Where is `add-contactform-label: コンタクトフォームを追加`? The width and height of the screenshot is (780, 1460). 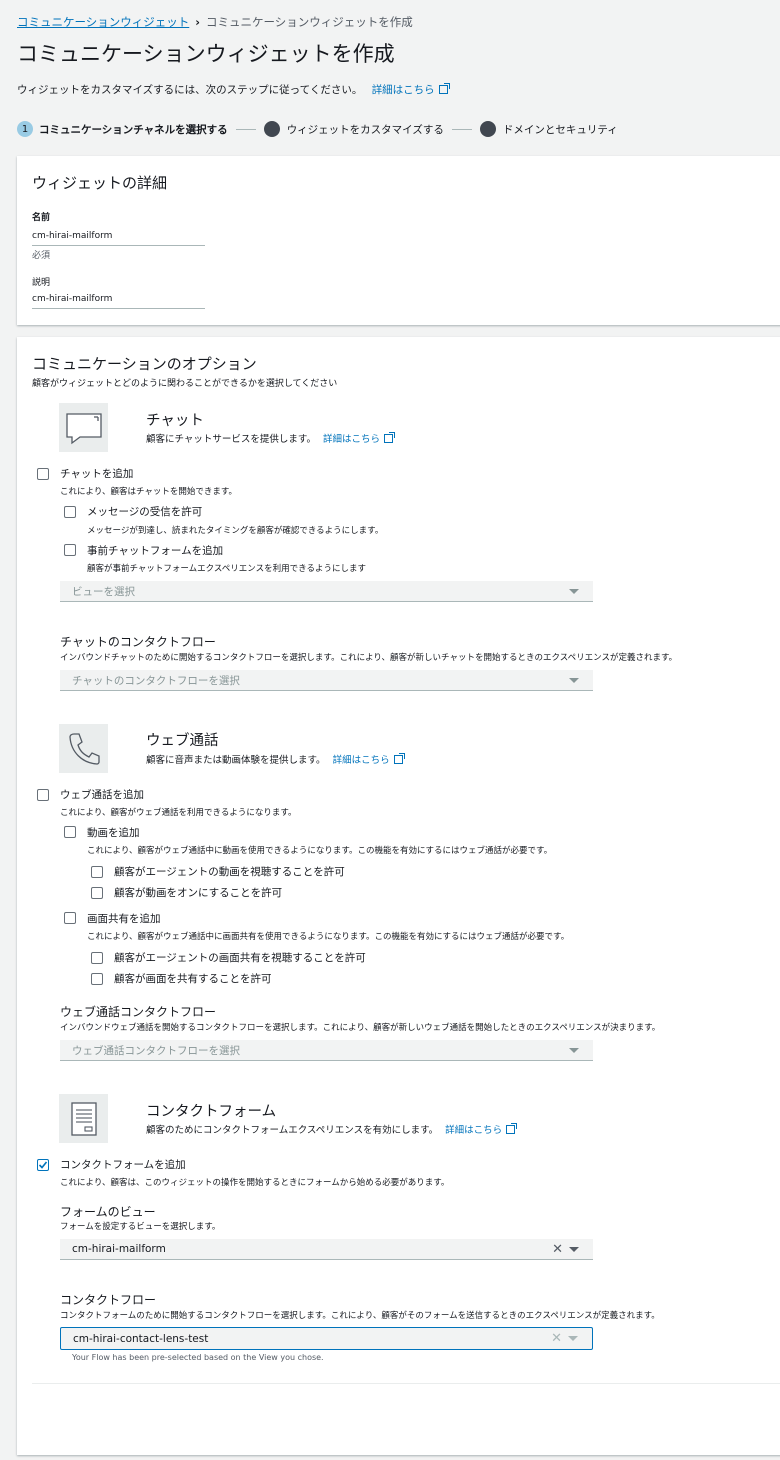 add-contactform-label: コンタクトフォームを追加 is located at coordinates (123, 1165).